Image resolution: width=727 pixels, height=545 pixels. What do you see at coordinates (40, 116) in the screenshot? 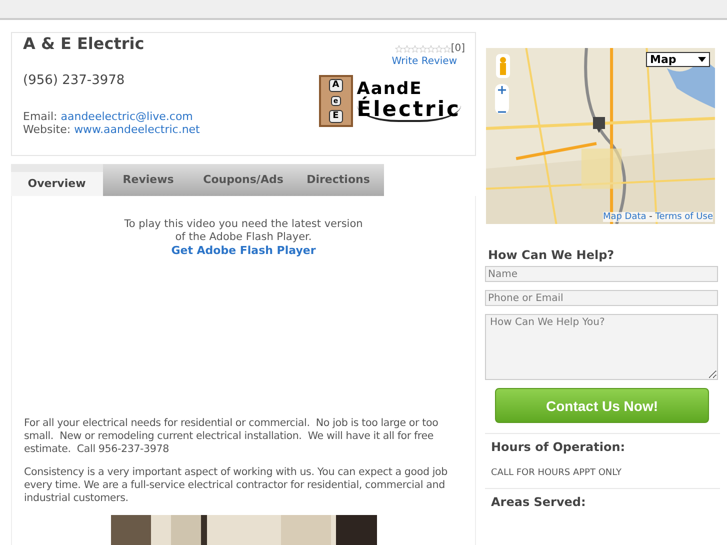
I see `email-label: Email:` at bounding box center [40, 116].